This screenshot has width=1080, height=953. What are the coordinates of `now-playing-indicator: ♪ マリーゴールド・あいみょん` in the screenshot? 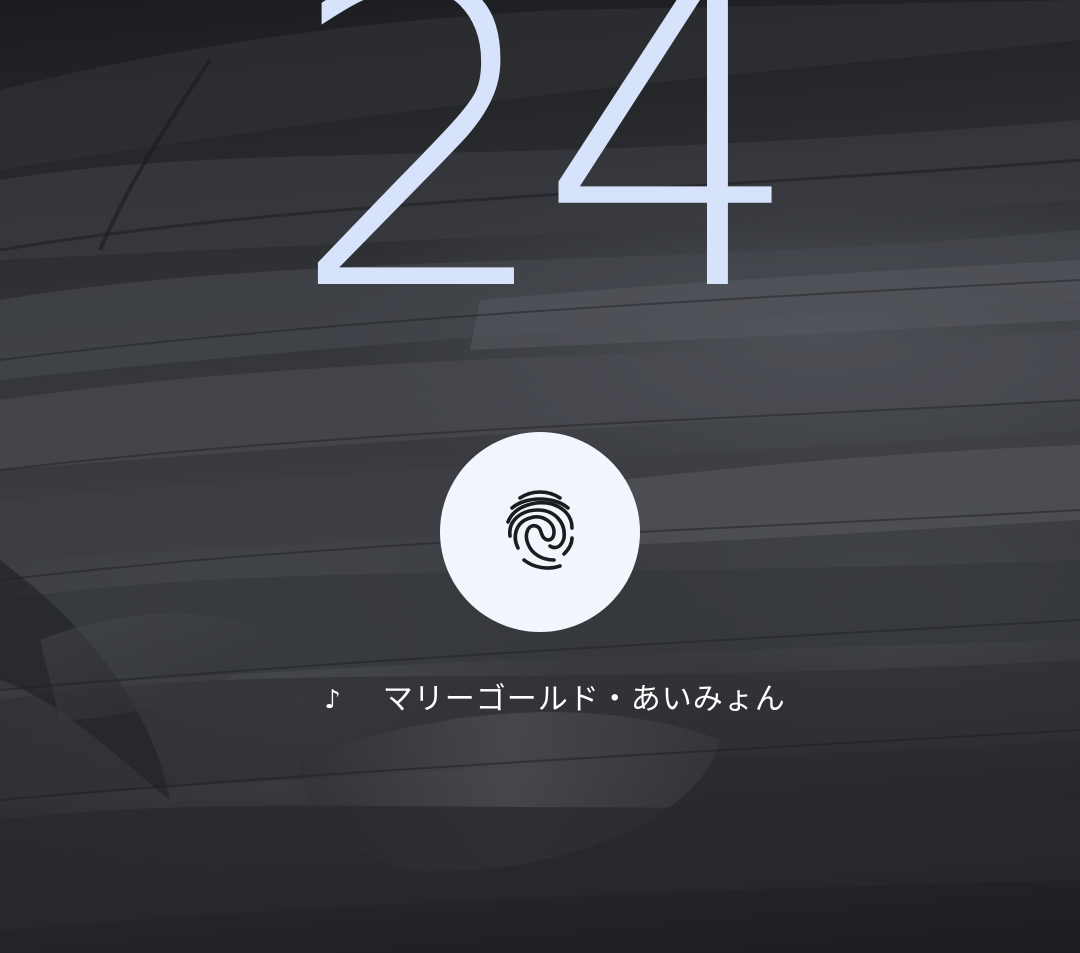 It's located at (540, 700).